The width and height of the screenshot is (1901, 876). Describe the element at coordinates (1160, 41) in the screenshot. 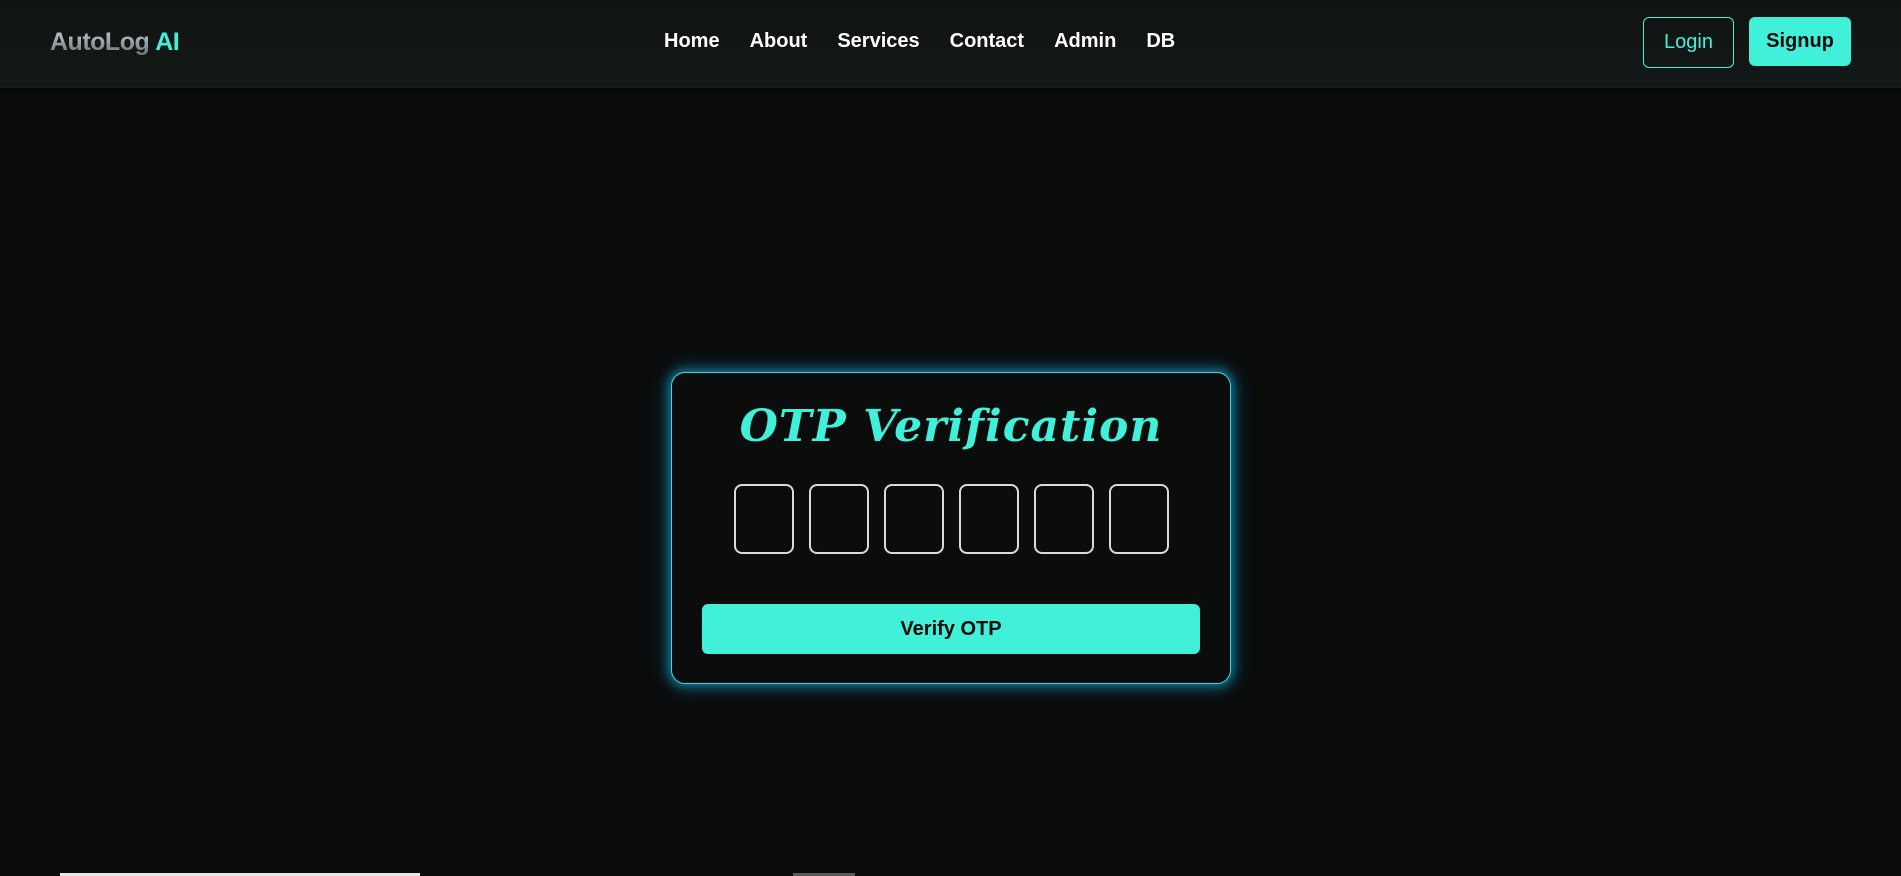

I see `nav-link-db: DB` at that location.